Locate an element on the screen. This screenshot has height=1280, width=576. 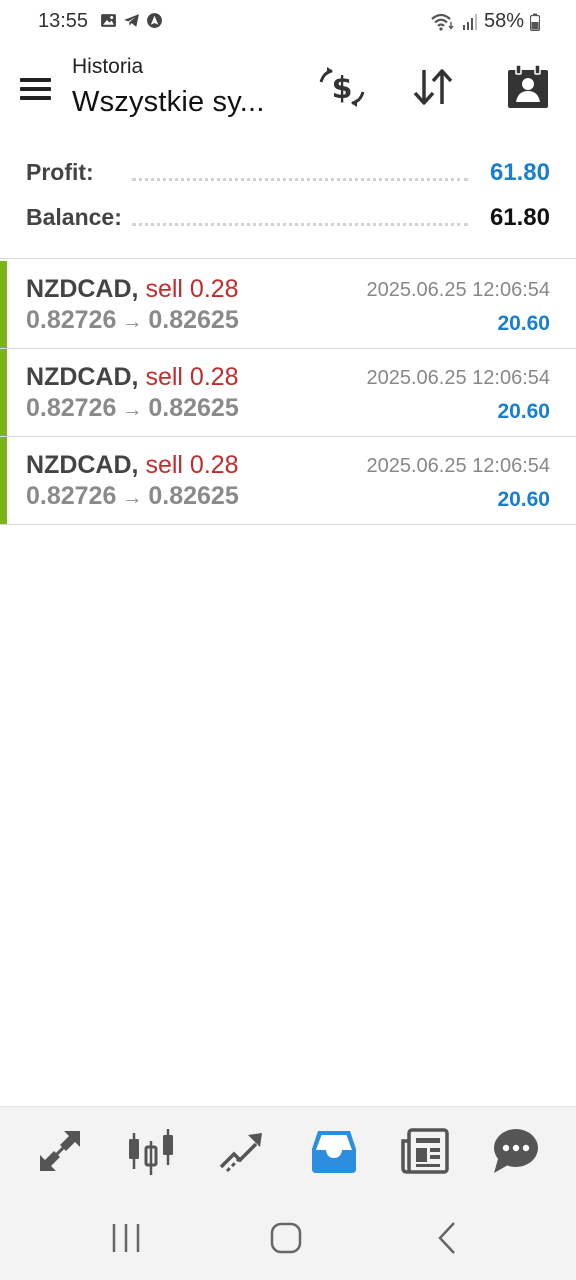
news-icon is located at coordinates (425, 1151).